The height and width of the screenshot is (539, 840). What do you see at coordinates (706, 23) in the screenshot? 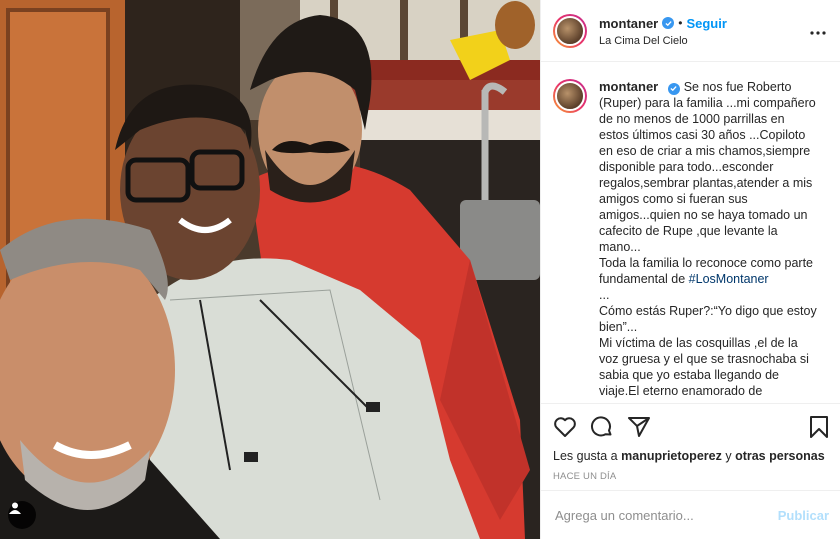
I see `follow-button: Seguir` at bounding box center [706, 23].